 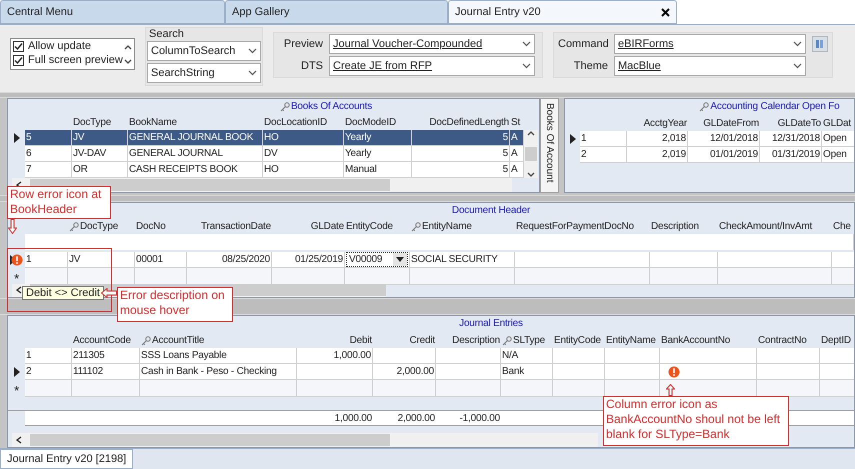 I want to click on dropdown: SearchString, so click(x=204, y=73).